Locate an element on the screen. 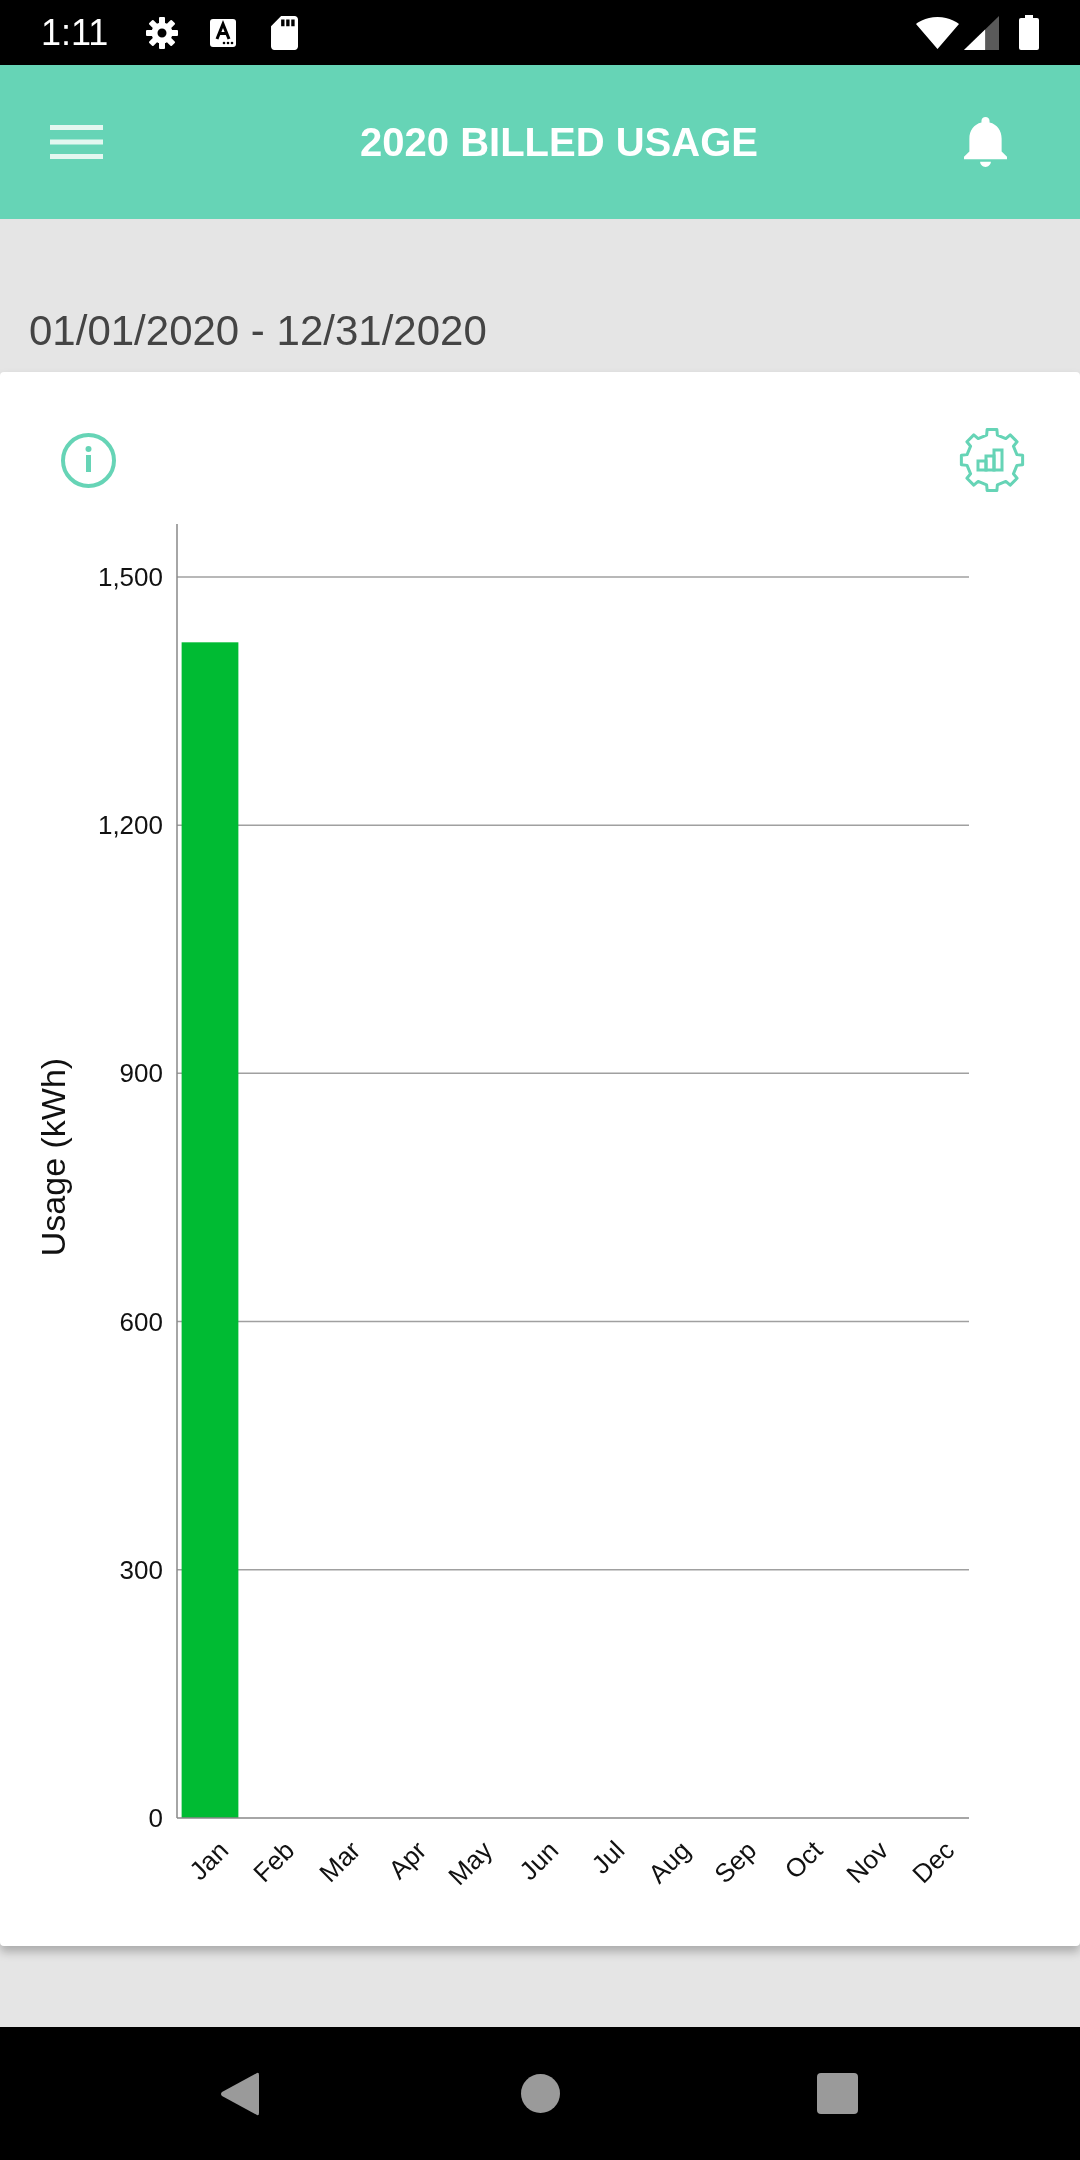 Image resolution: width=1080 pixels, height=2160 pixels. menu-icon is located at coordinates (76, 142).